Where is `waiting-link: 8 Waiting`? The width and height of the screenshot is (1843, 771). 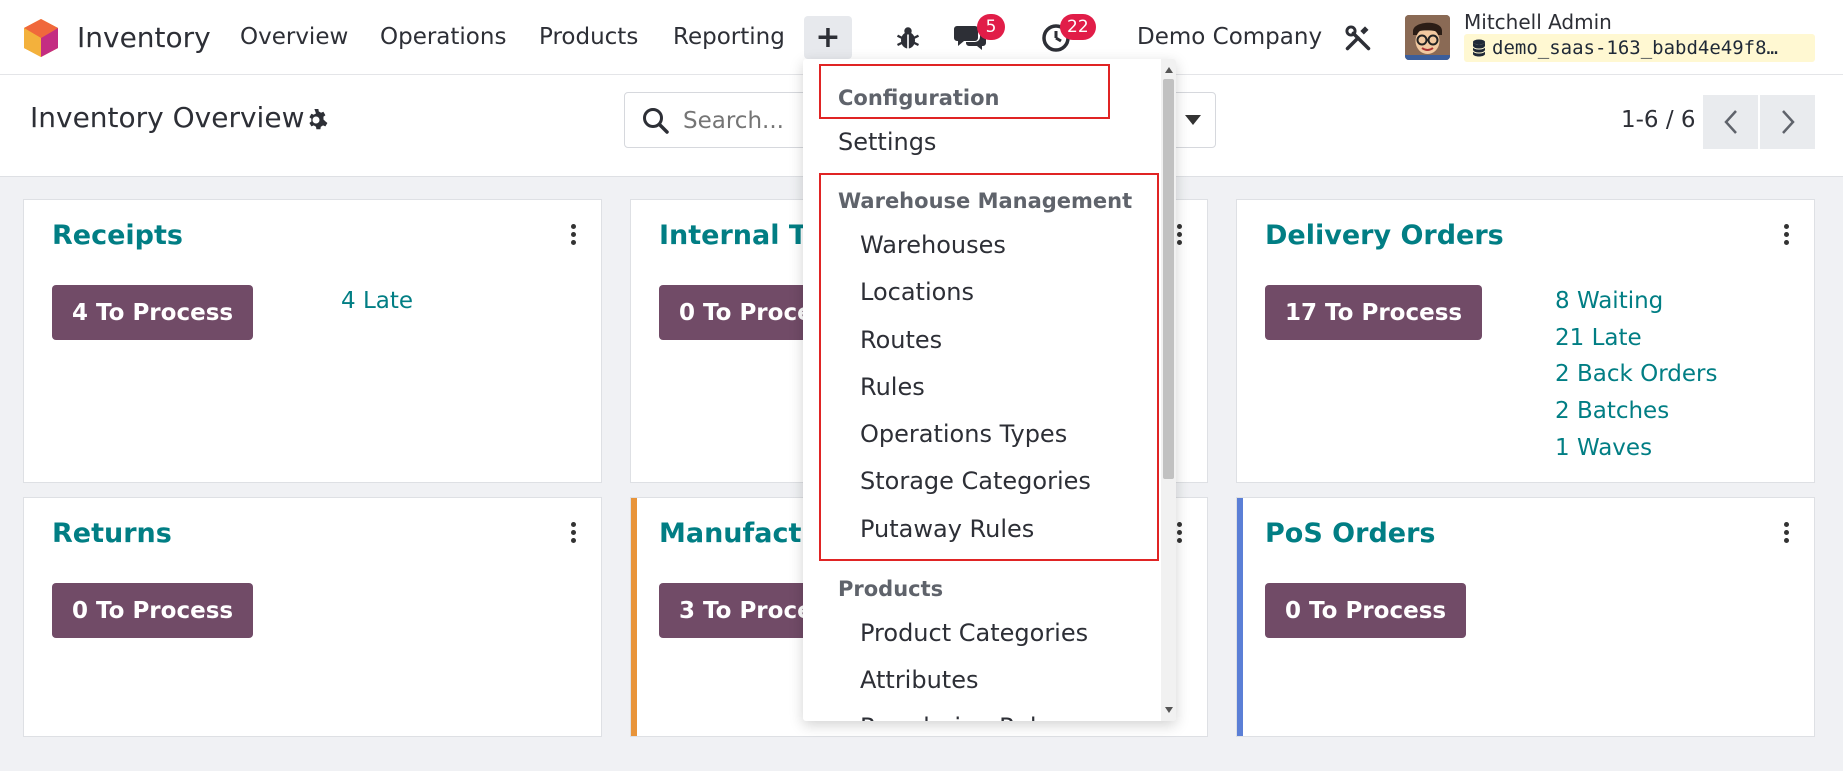
waiting-link: 8 Waiting is located at coordinates (1609, 301).